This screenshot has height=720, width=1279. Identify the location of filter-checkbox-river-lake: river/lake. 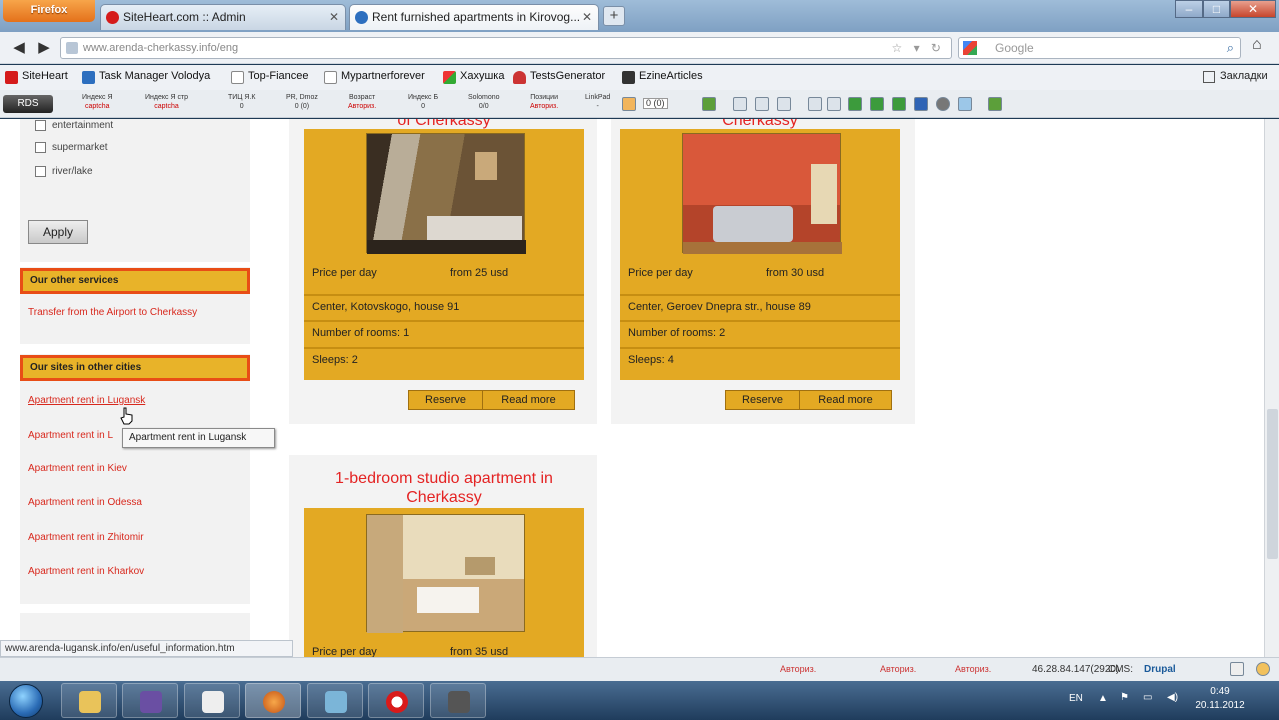
(64, 171).